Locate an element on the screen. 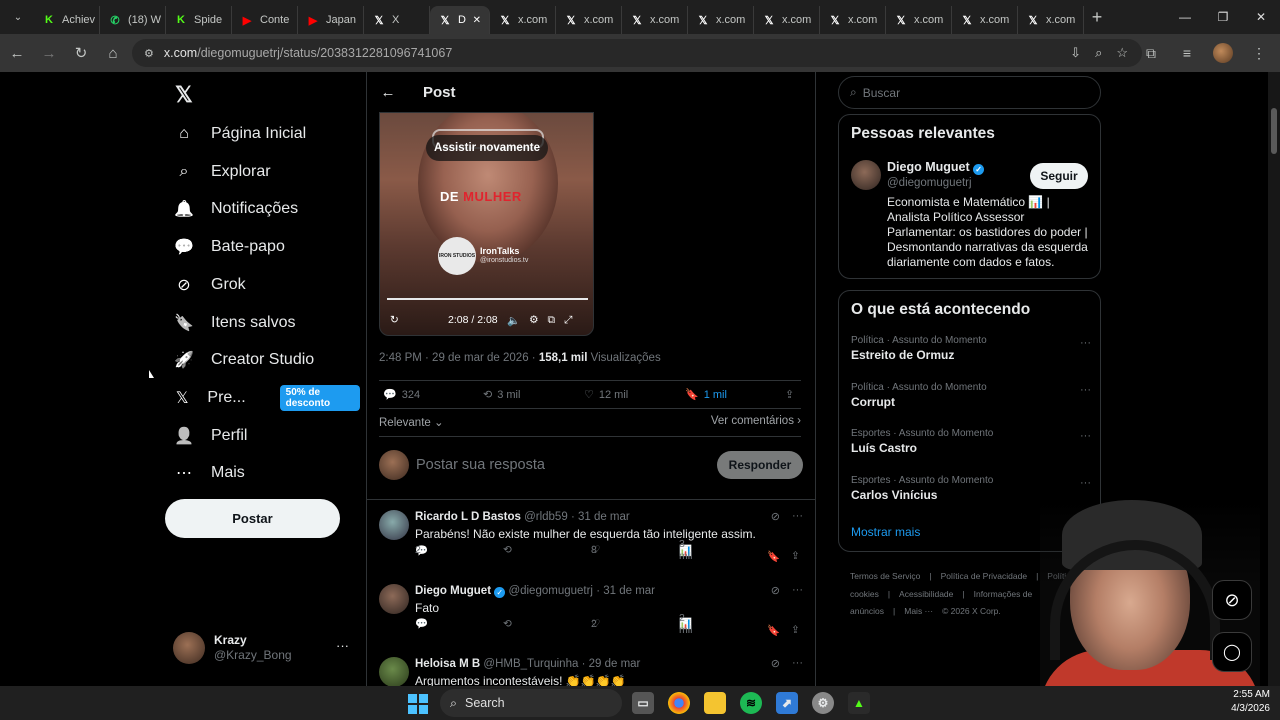 The image size is (1280, 720). app-icon: ▲ is located at coordinates (859, 703).